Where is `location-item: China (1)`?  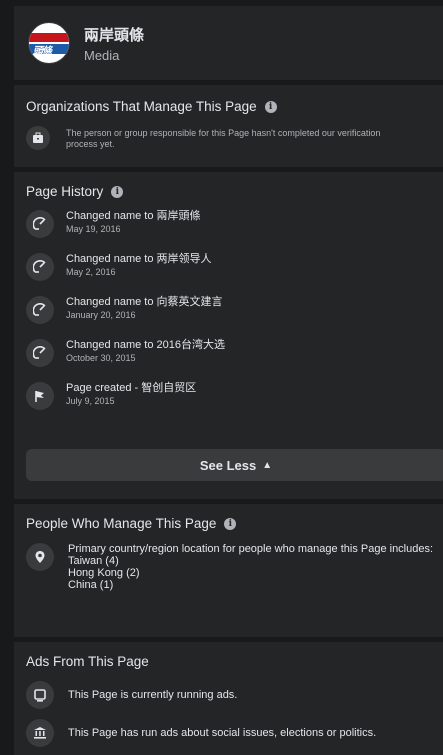
location-item: China (1) is located at coordinates (91, 585).